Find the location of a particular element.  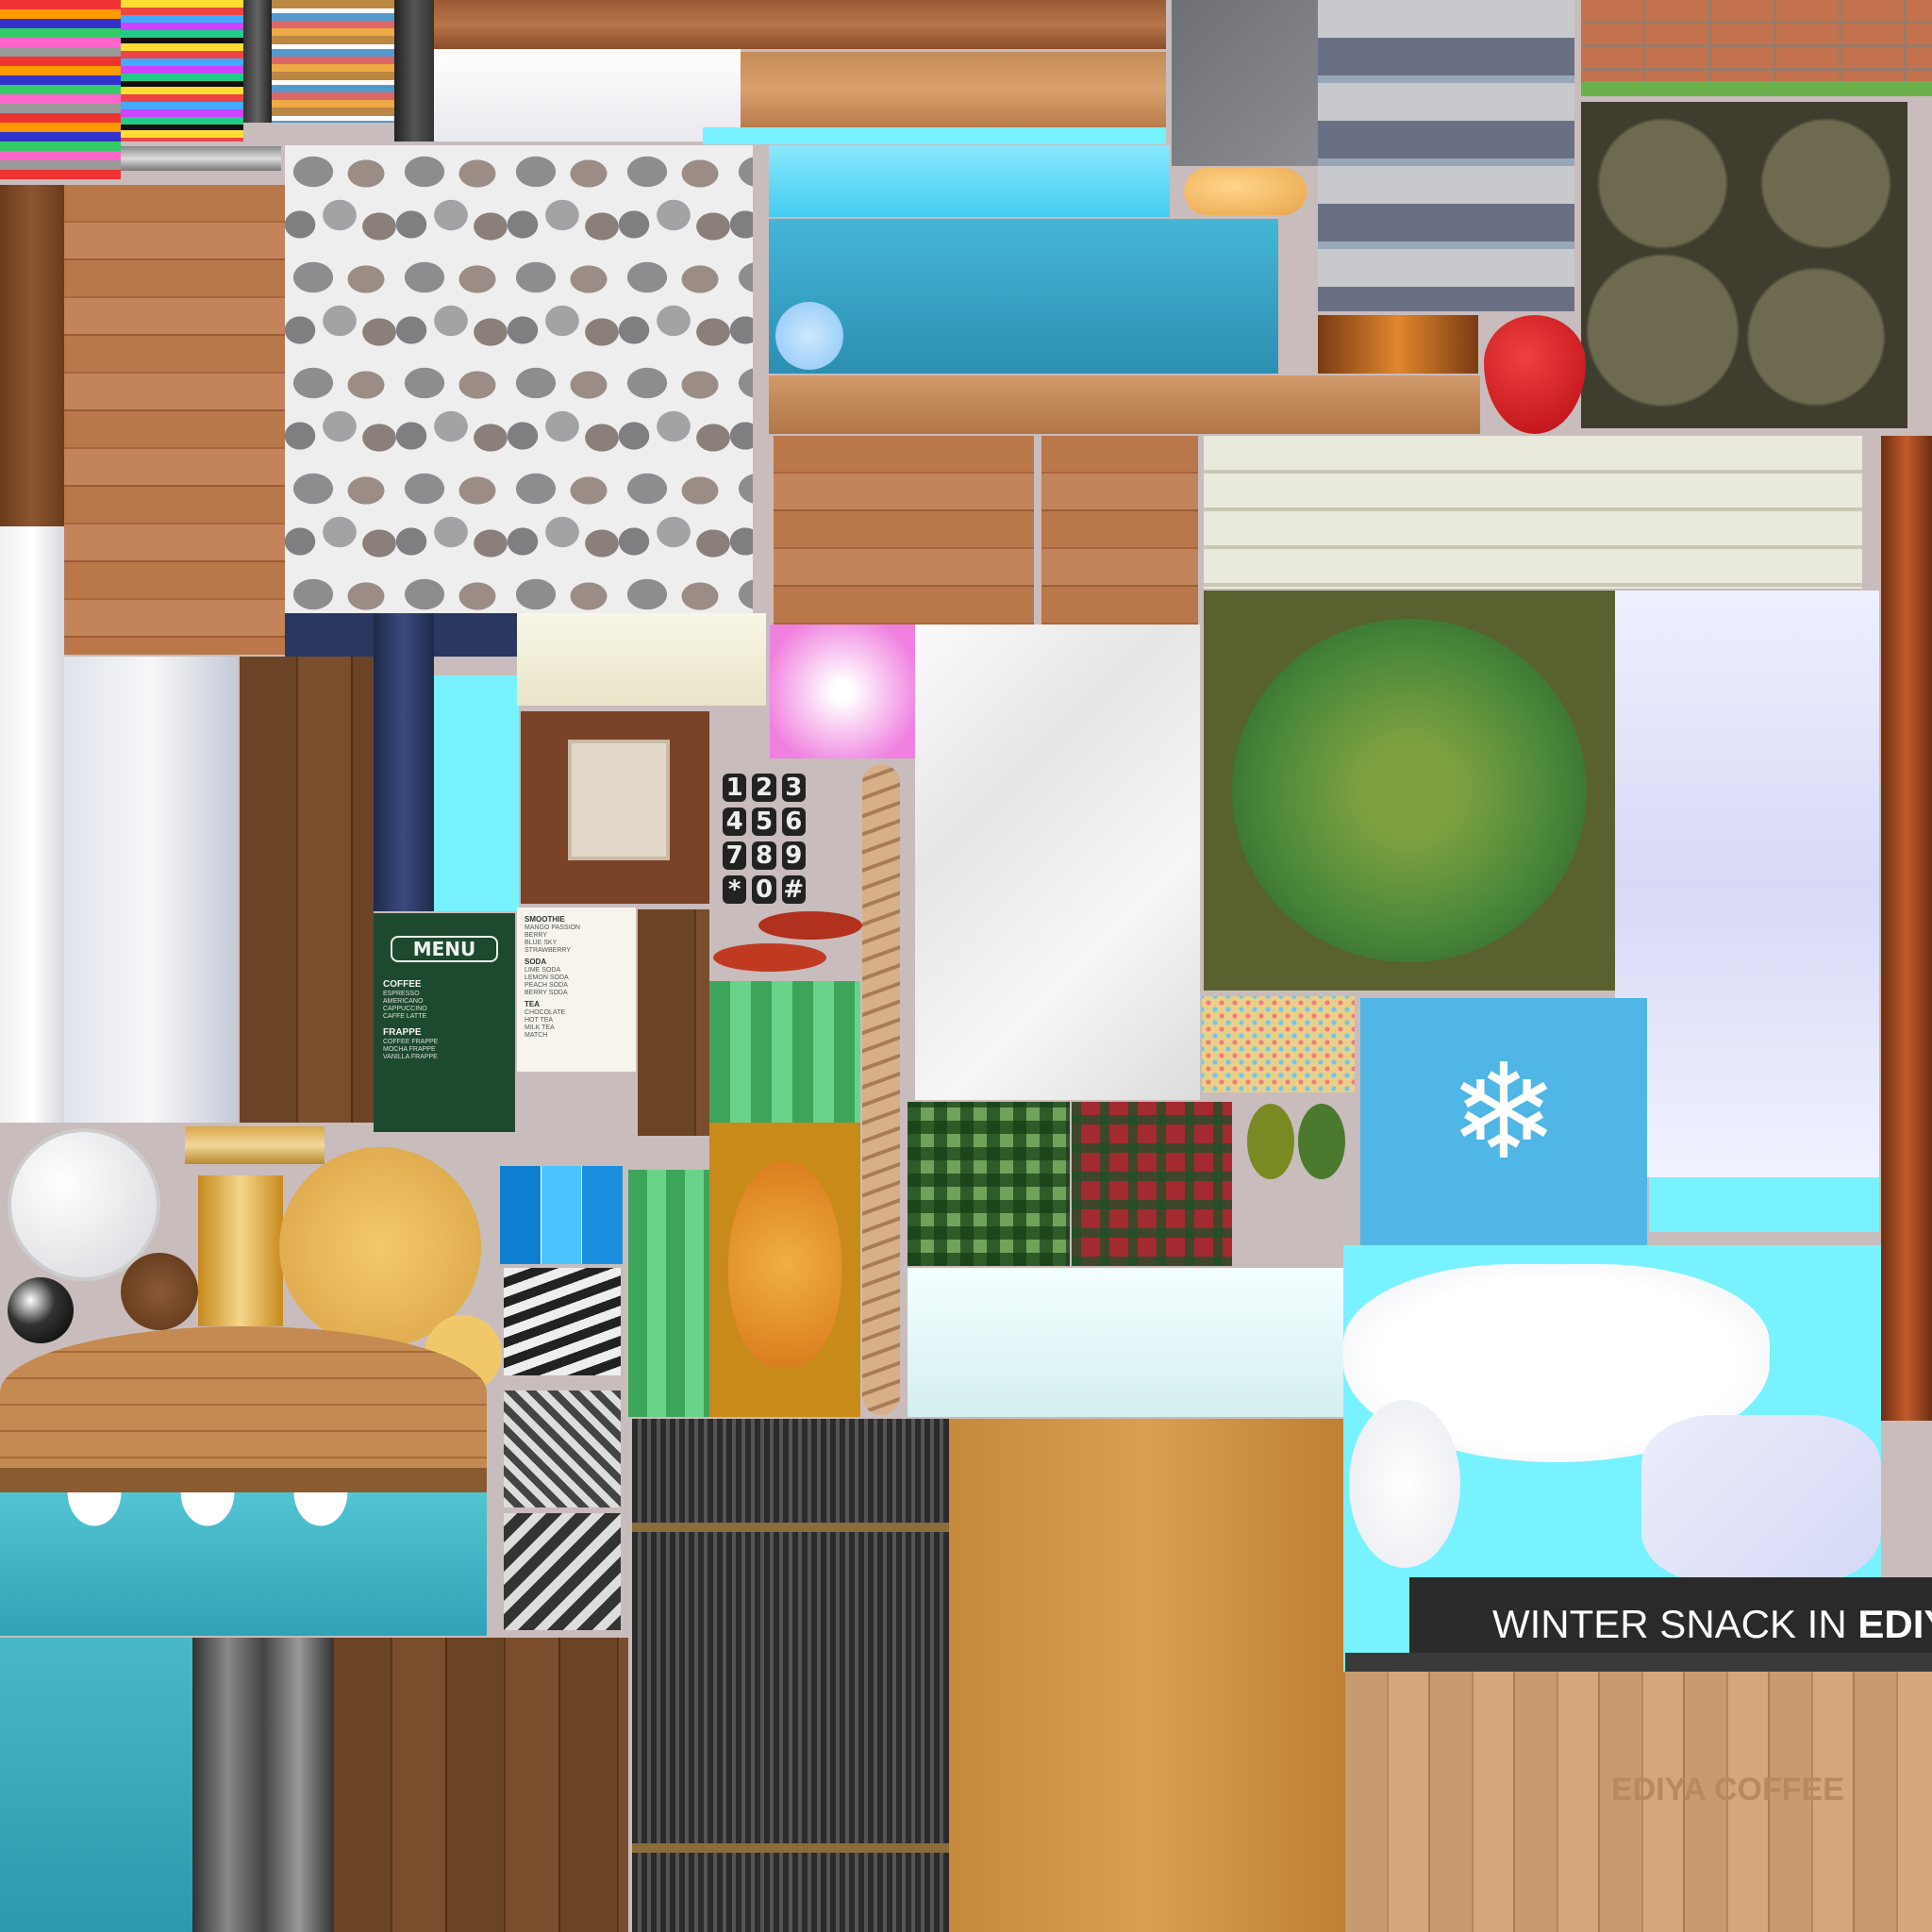

menu-item: CAPPUCCINO is located at coordinates (405, 1009).